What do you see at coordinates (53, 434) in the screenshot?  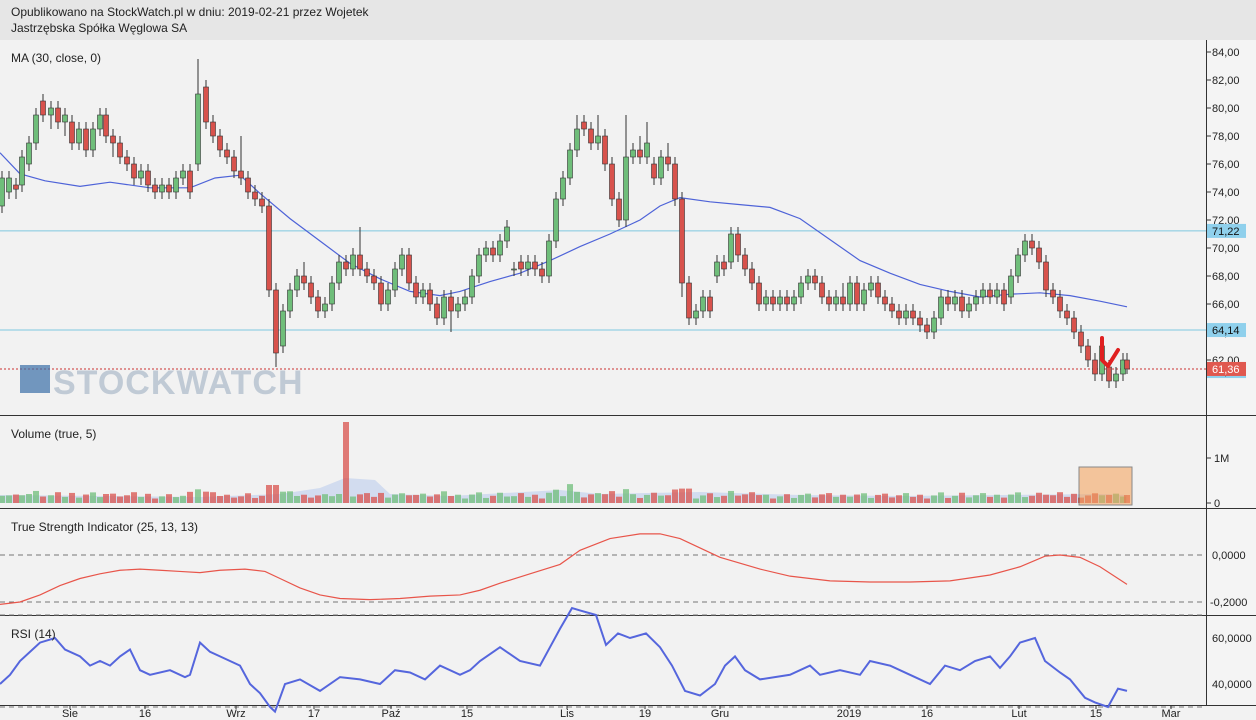 I see `volume-panel-title: Volume (true, 5)` at bounding box center [53, 434].